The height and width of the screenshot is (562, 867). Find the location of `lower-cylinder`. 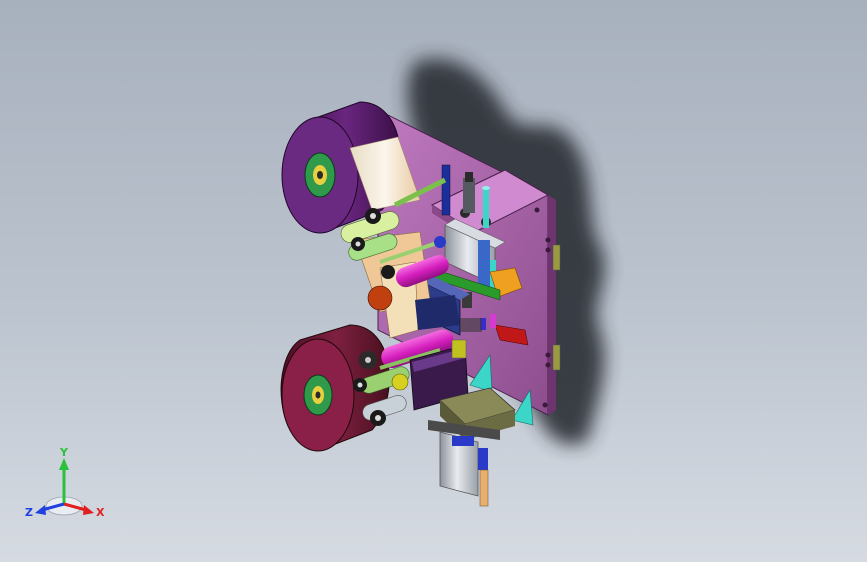

lower-cylinder is located at coordinates (464, 469).